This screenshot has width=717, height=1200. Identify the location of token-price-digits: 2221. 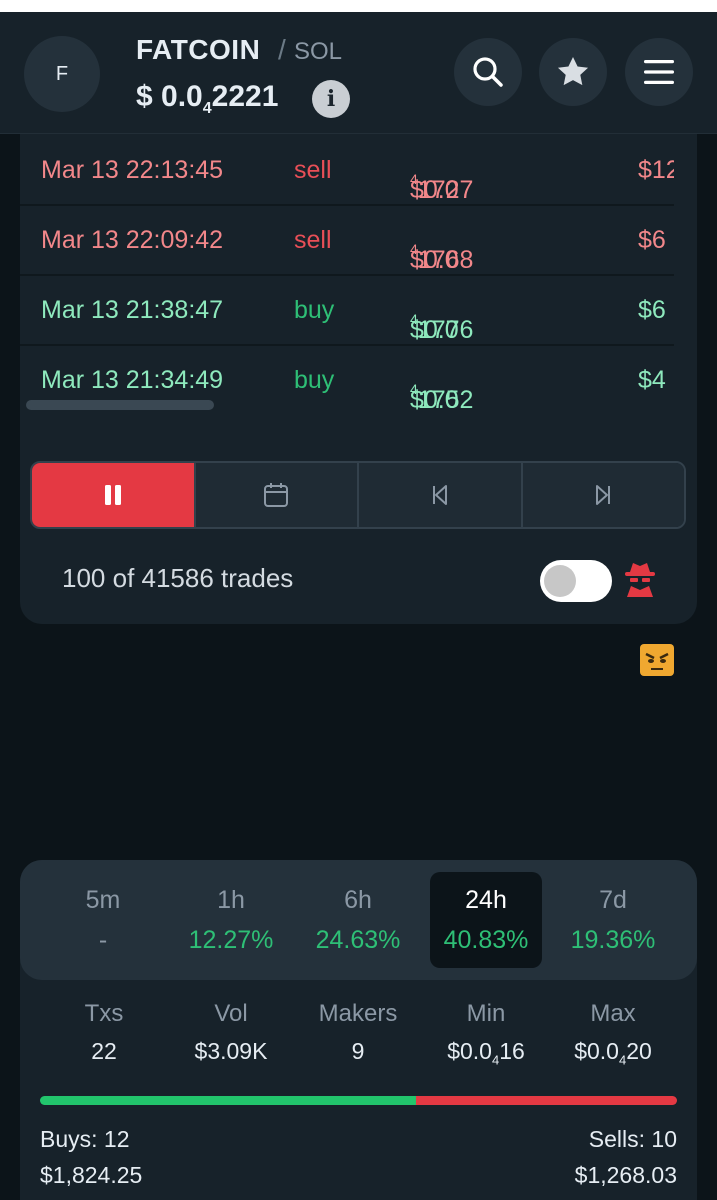
(245, 96).